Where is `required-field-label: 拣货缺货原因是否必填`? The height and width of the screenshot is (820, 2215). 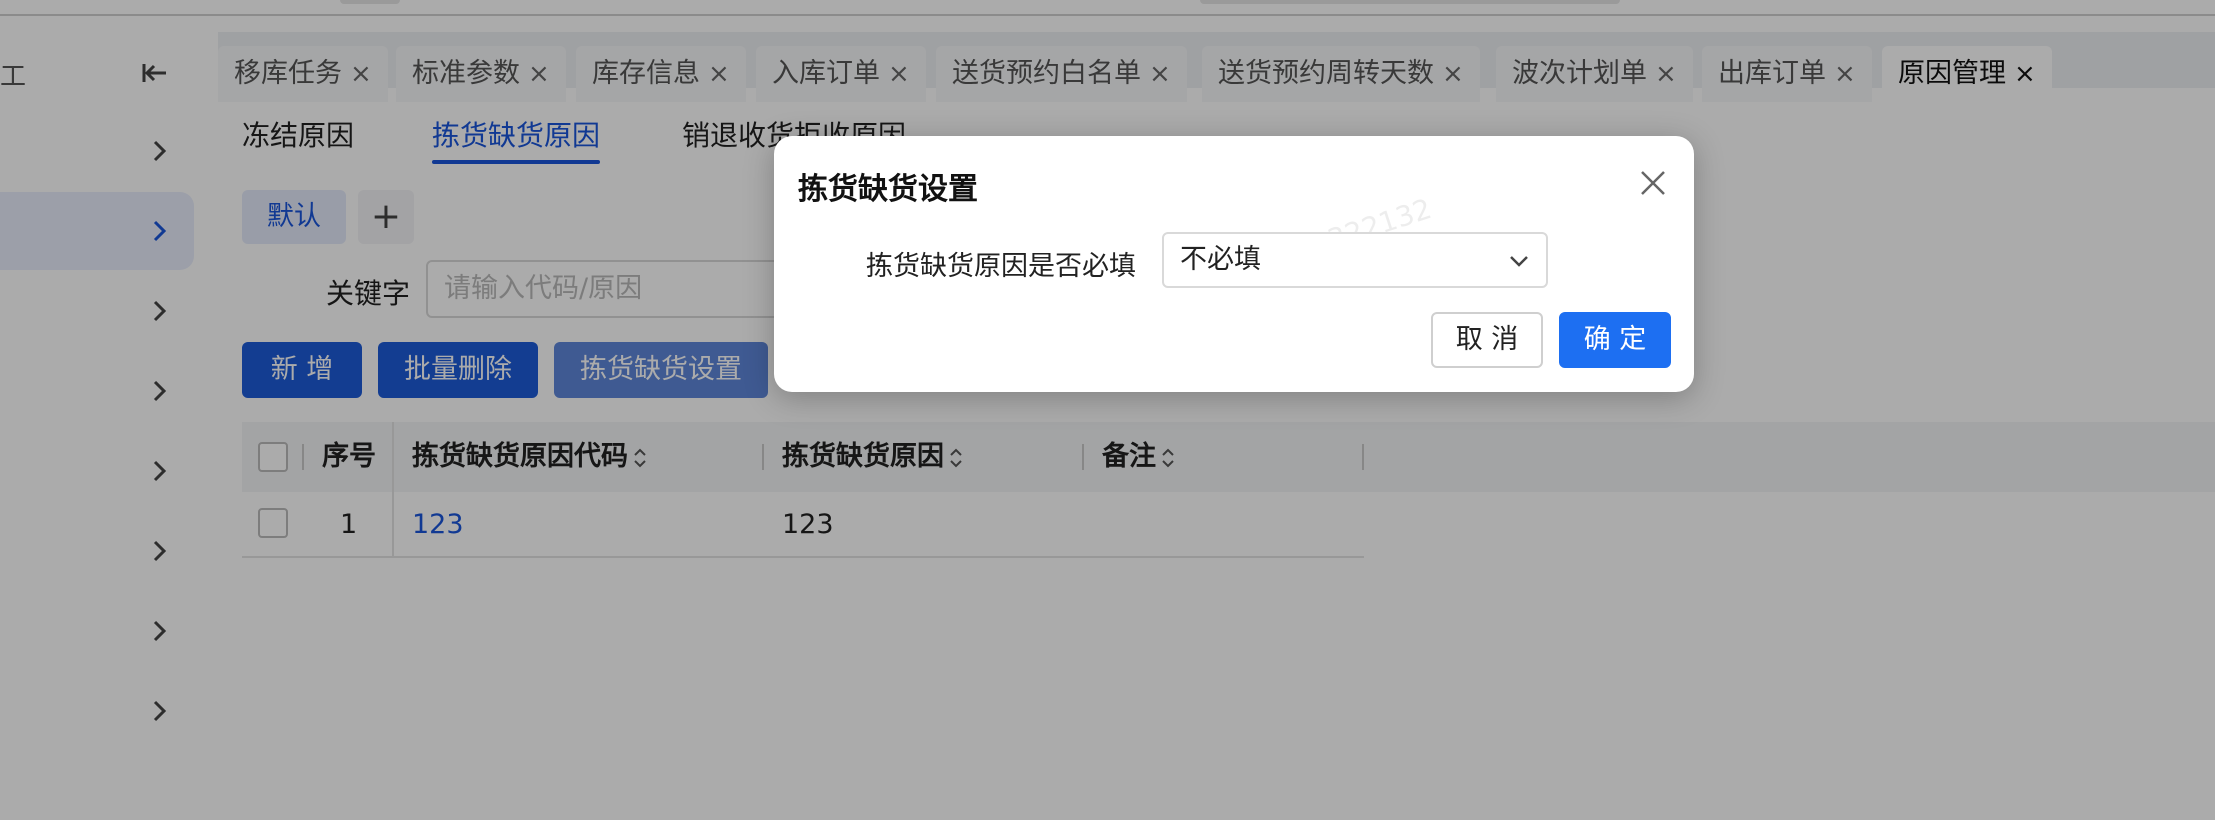 required-field-label: 拣货缺货原因是否必填 is located at coordinates (1001, 266).